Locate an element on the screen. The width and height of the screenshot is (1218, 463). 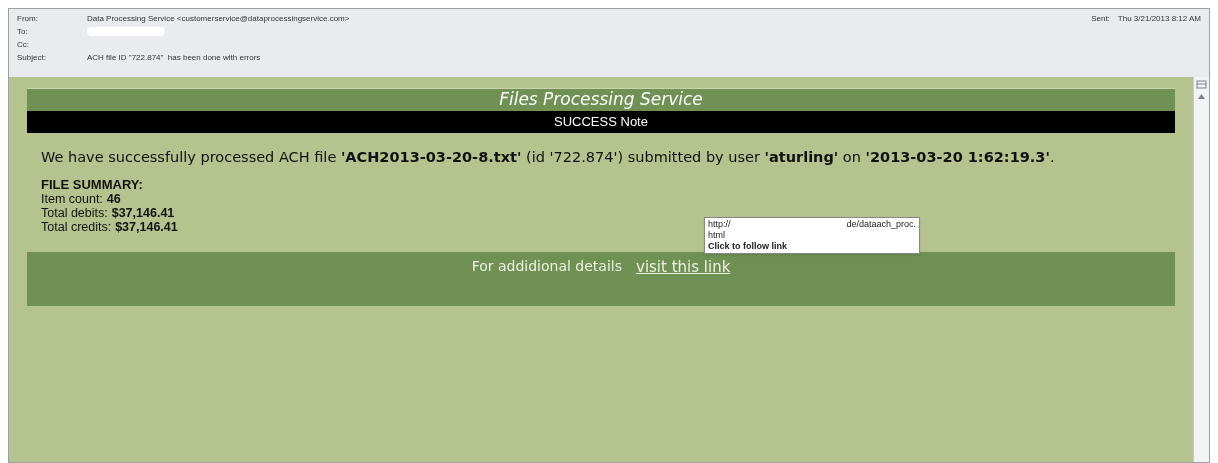
footer-text: For addidional details is located at coordinates (546, 266).